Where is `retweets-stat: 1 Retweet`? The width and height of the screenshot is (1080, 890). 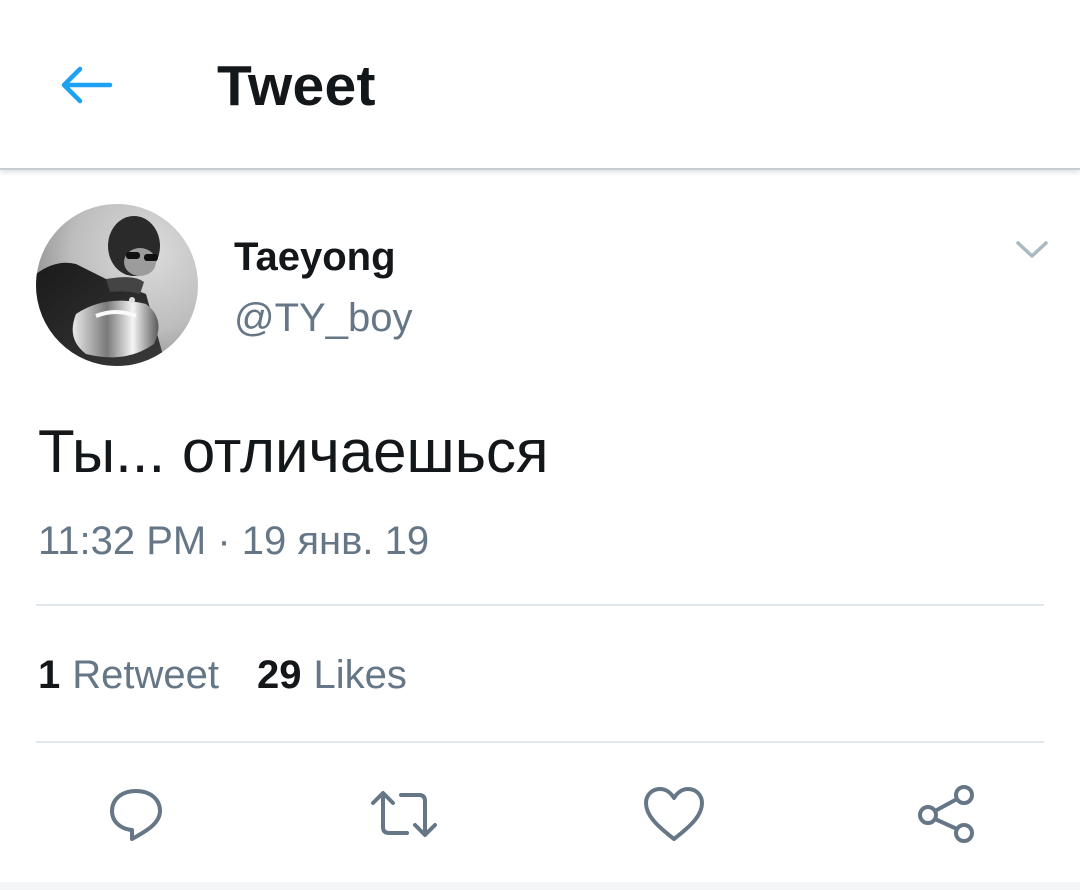
retweets-stat: 1 Retweet is located at coordinates (128, 675).